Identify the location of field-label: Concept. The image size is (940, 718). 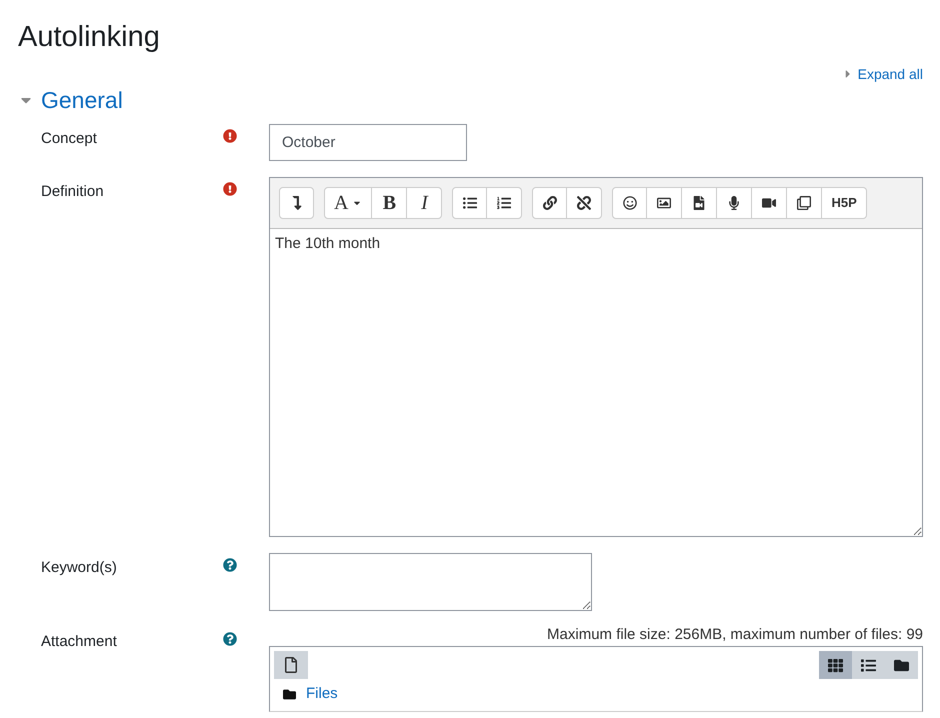
(69, 138).